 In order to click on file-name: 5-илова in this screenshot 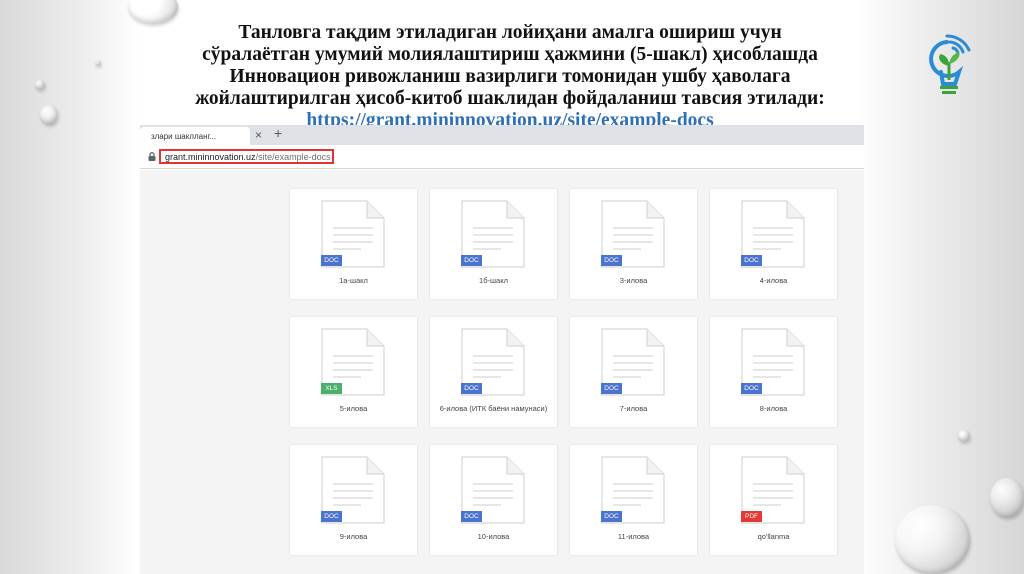, I will do `click(353, 408)`.